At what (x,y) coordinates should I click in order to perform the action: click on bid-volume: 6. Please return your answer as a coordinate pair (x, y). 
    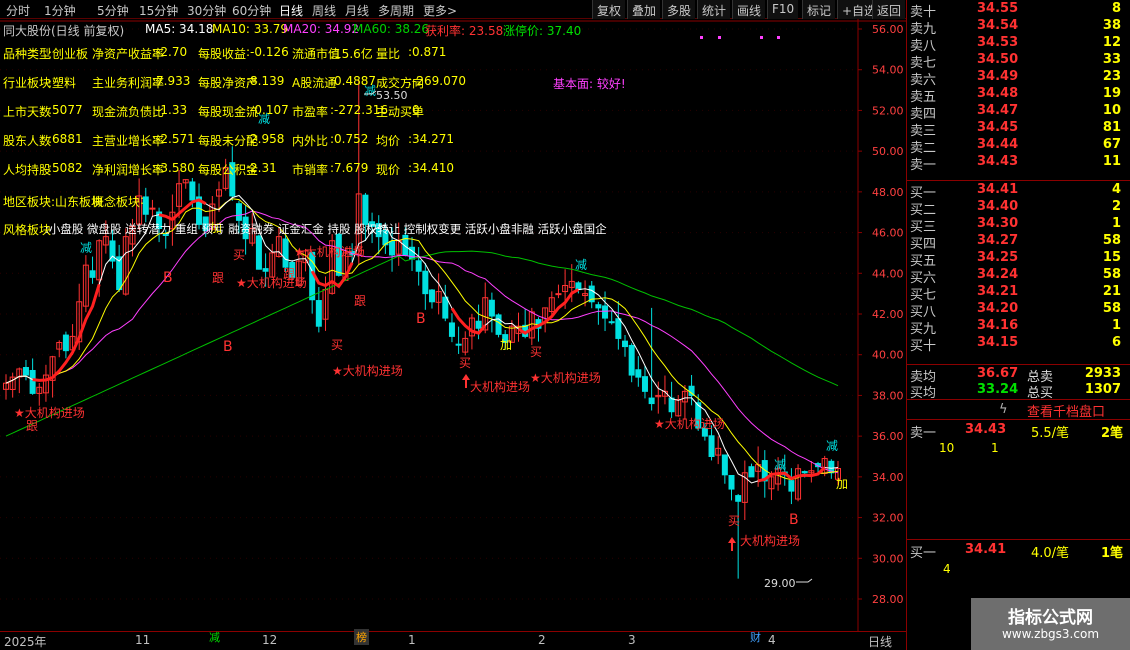
    Looking at the image, I should click on (1116, 342).